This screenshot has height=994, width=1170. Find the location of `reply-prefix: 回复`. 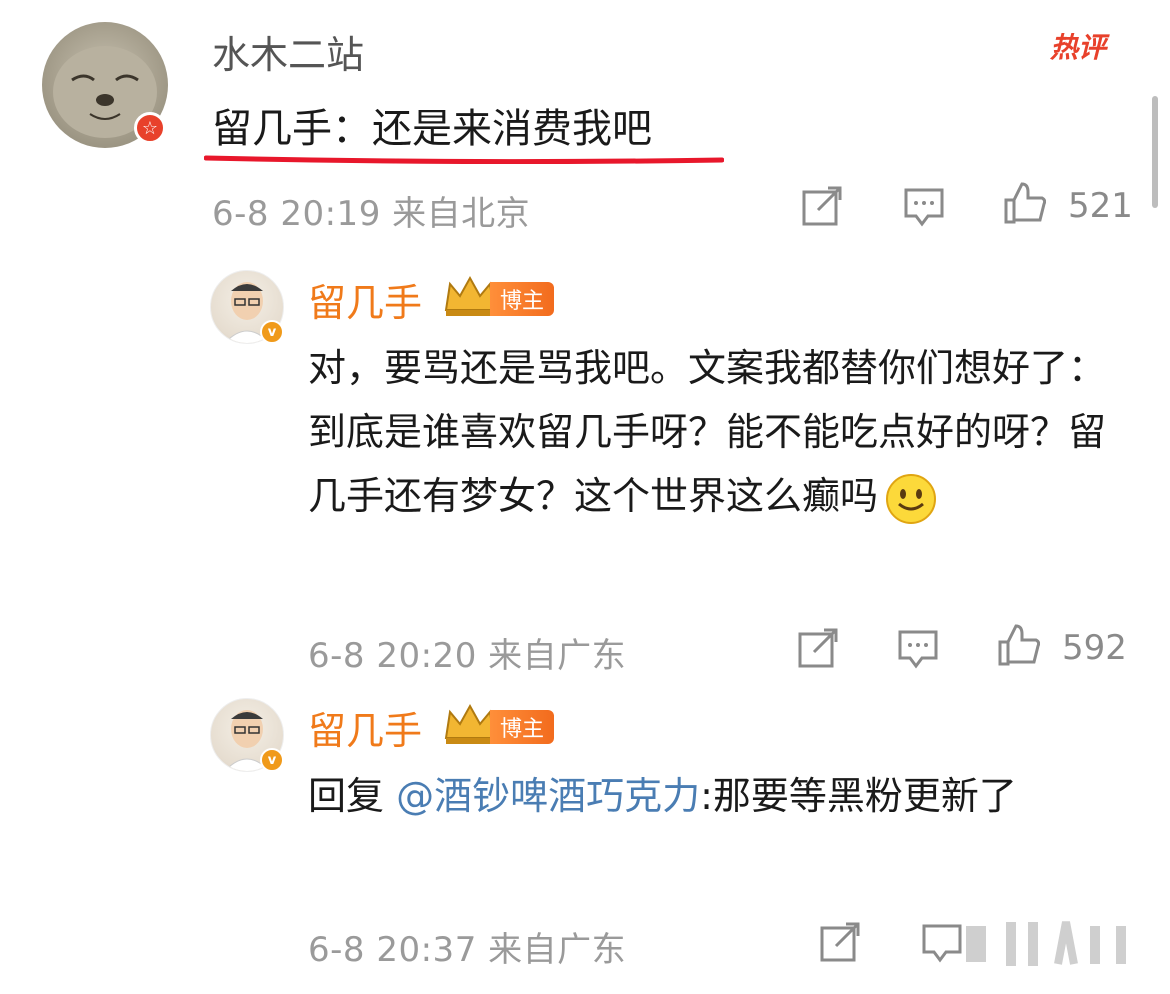

reply-prefix: 回复 is located at coordinates (352, 796).